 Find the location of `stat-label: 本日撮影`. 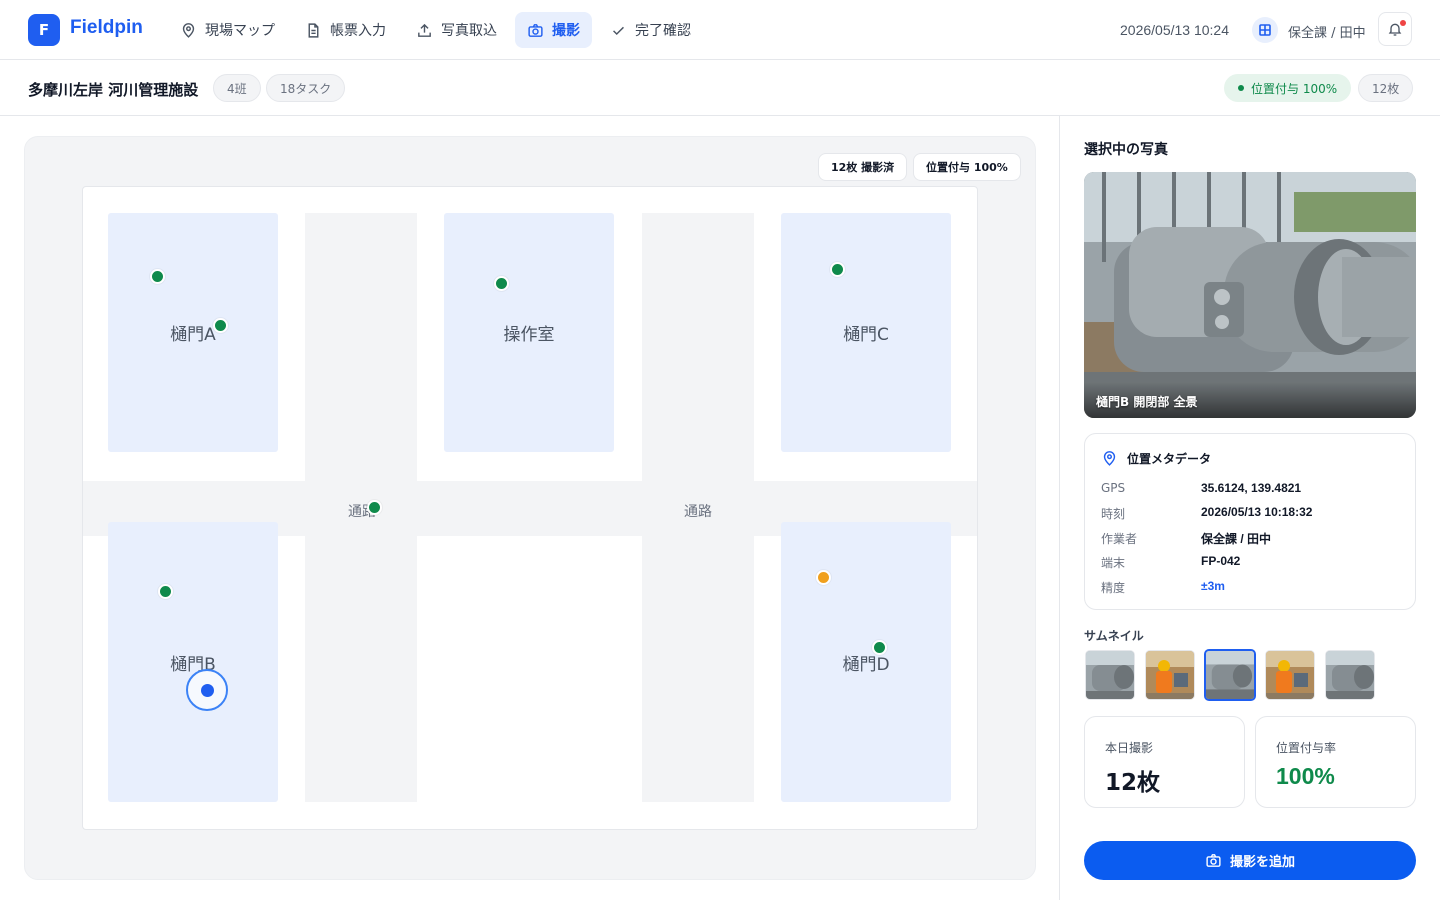

stat-label: 本日撮影 is located at coordinates (1129, 748).